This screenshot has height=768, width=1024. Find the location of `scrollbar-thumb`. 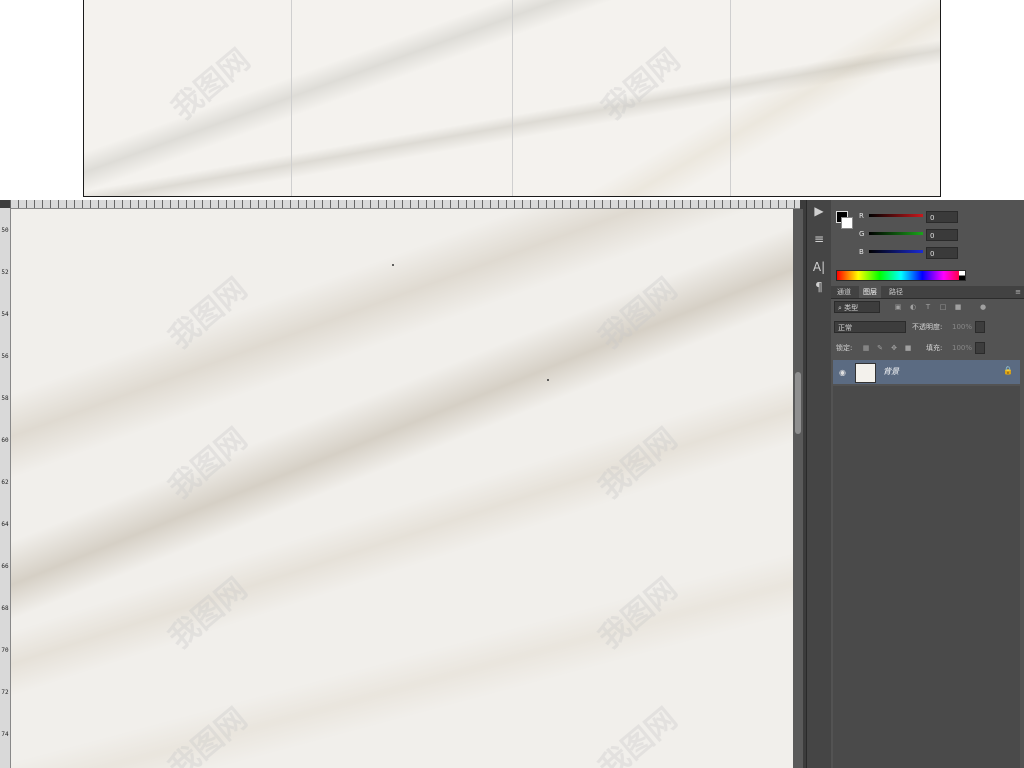

scrollbar-thumb is located at coordinates (798, 403).